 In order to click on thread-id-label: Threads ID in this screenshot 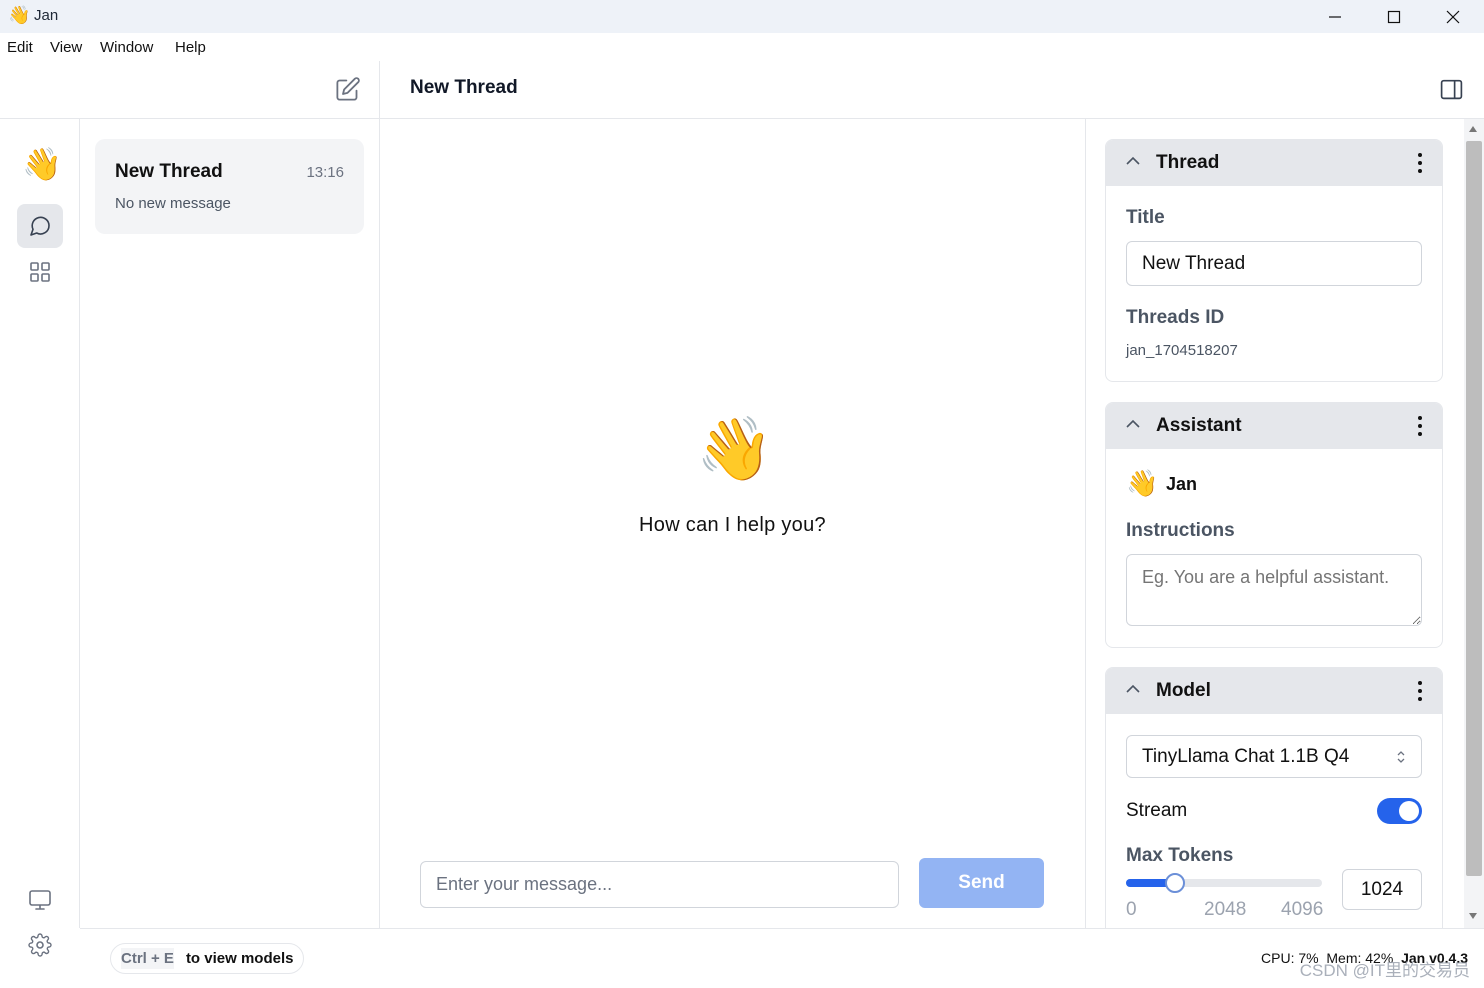, I will do `click(1175, 317)`.